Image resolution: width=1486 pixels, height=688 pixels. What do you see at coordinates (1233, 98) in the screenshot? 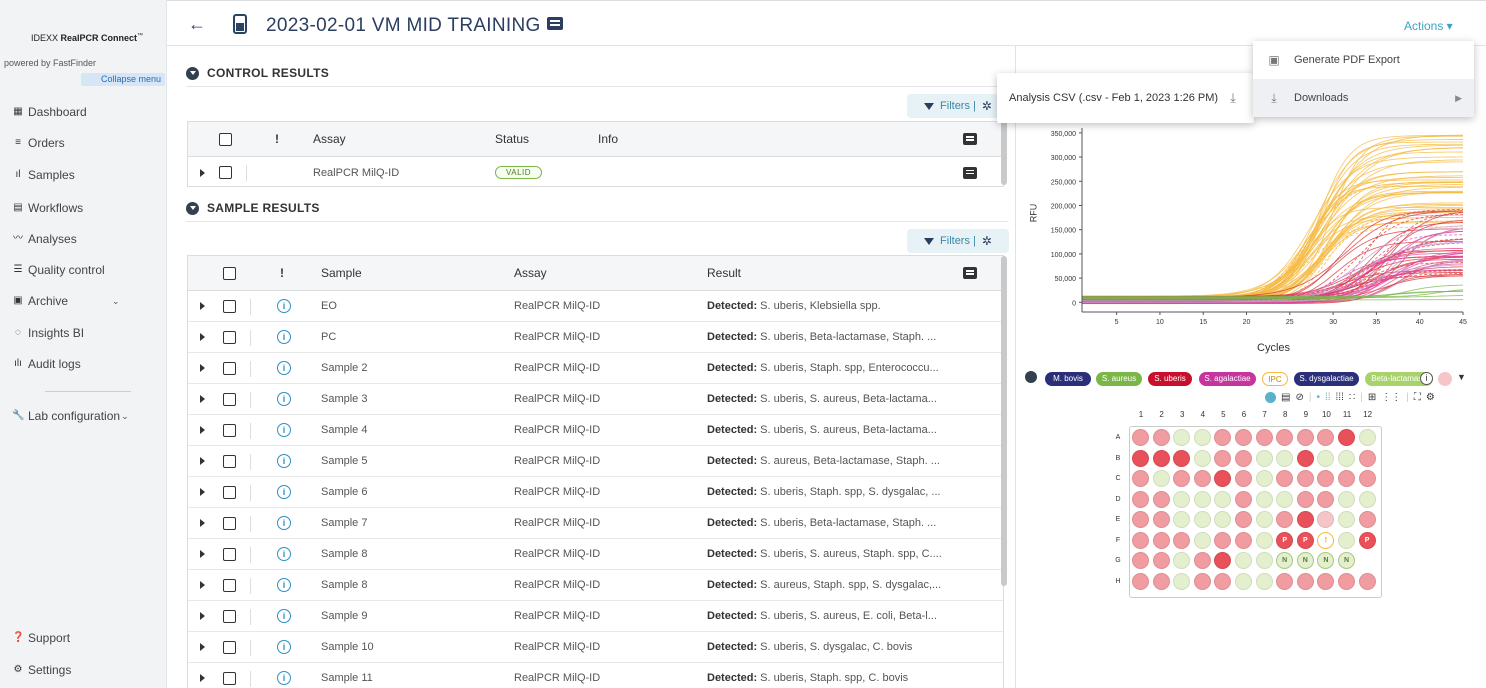
I see `download-icon: ⤓` at bounding box center [1233, 98].